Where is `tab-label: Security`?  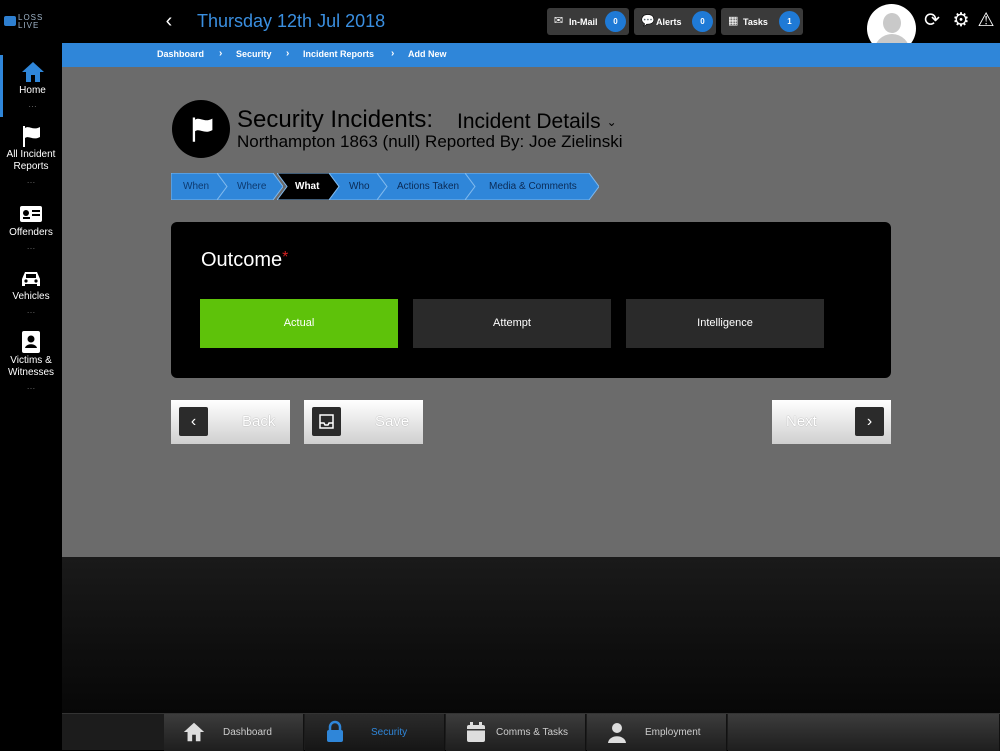 tab-label: Security is located at coordinates (389, 732).